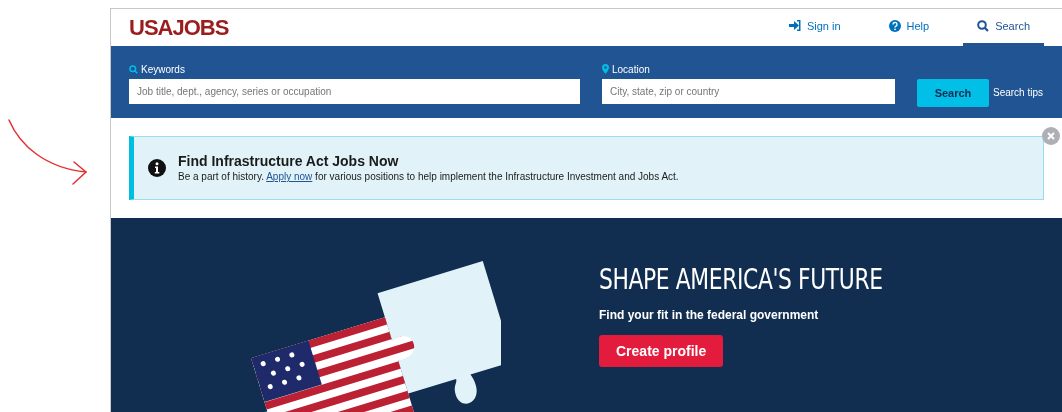 This screenshot has width=1062, height=412. What do you see at coordinates (289, 177) in the screenshot?
I see `apply-now-link: Apply now` at bounding box center [289, 177].